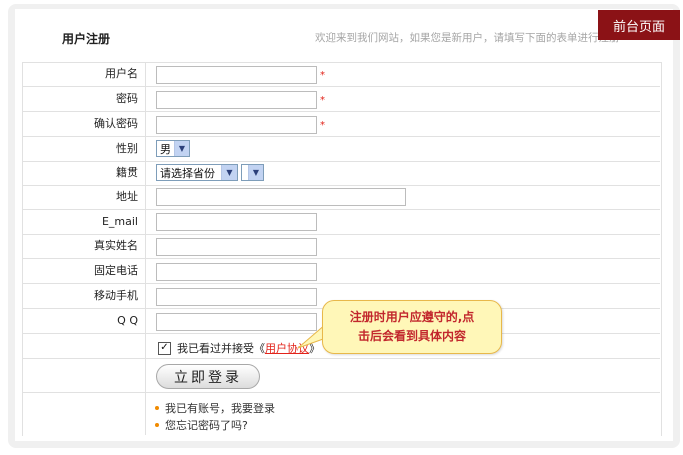  I want to click on label-address: 地址, so click(127, 196).